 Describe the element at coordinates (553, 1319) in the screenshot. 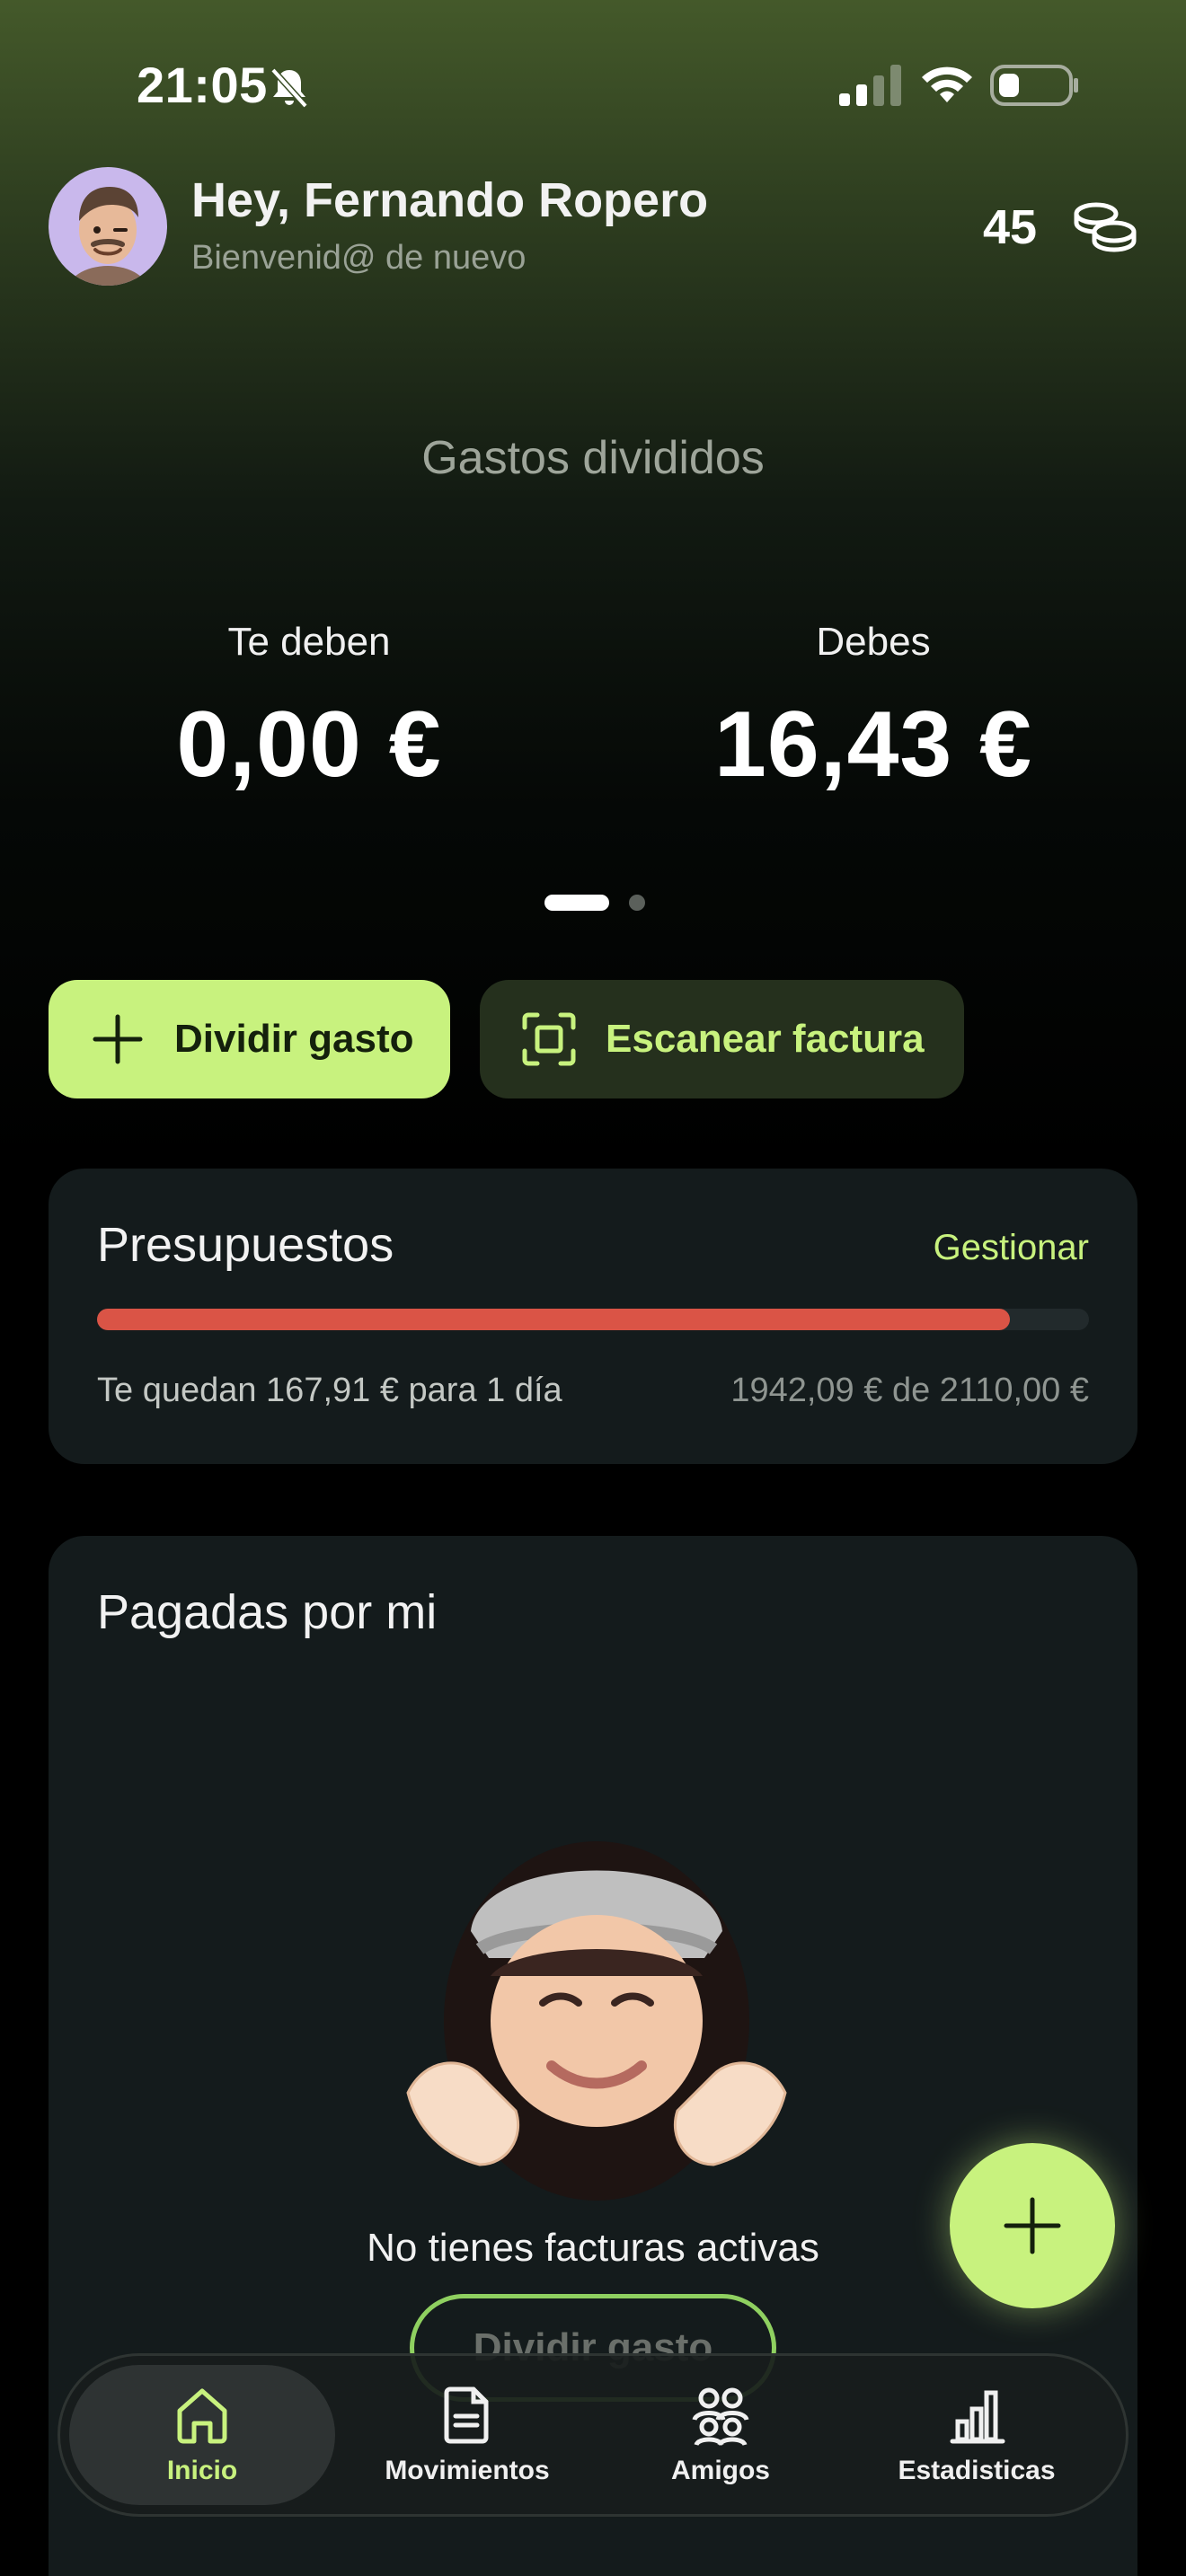

I see `budget-progress-fill` at that location.